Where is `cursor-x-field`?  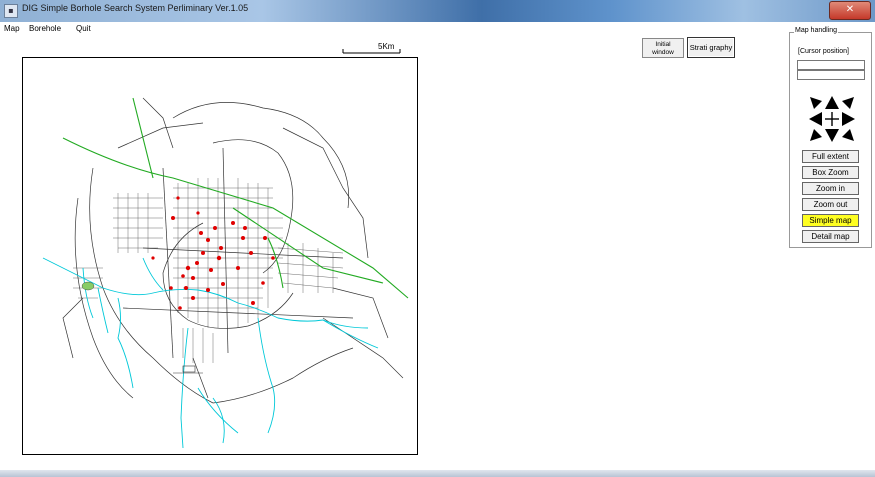 cursor-x-field is located at coordinates (831, 65).